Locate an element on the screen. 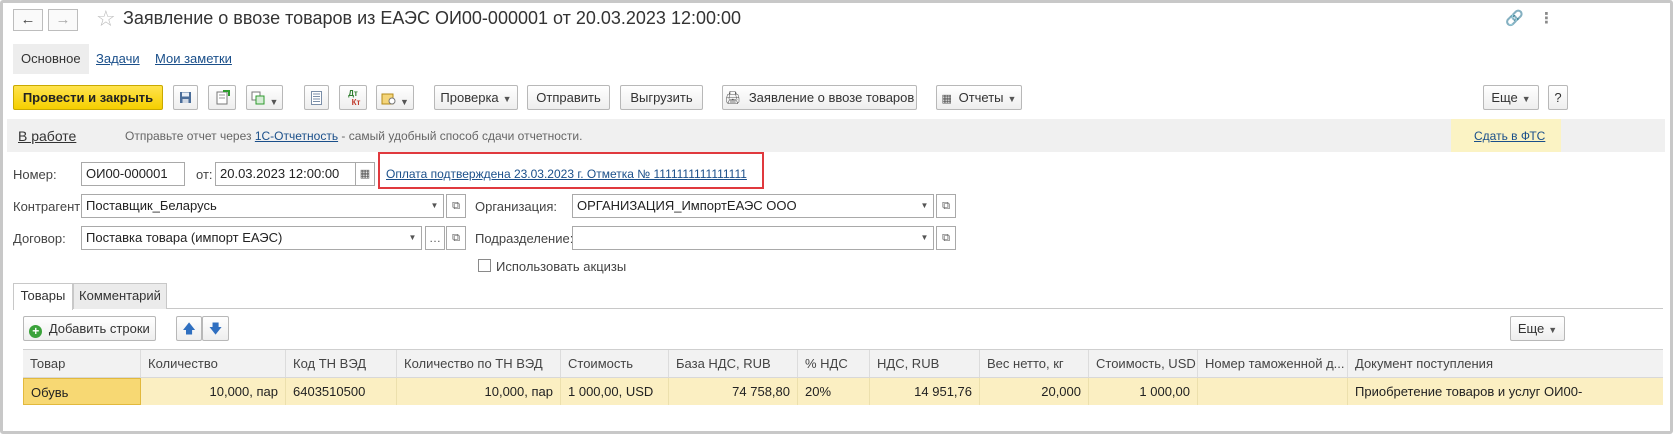  more-button: Еще ▼ is located at coordinates (1511, 97).